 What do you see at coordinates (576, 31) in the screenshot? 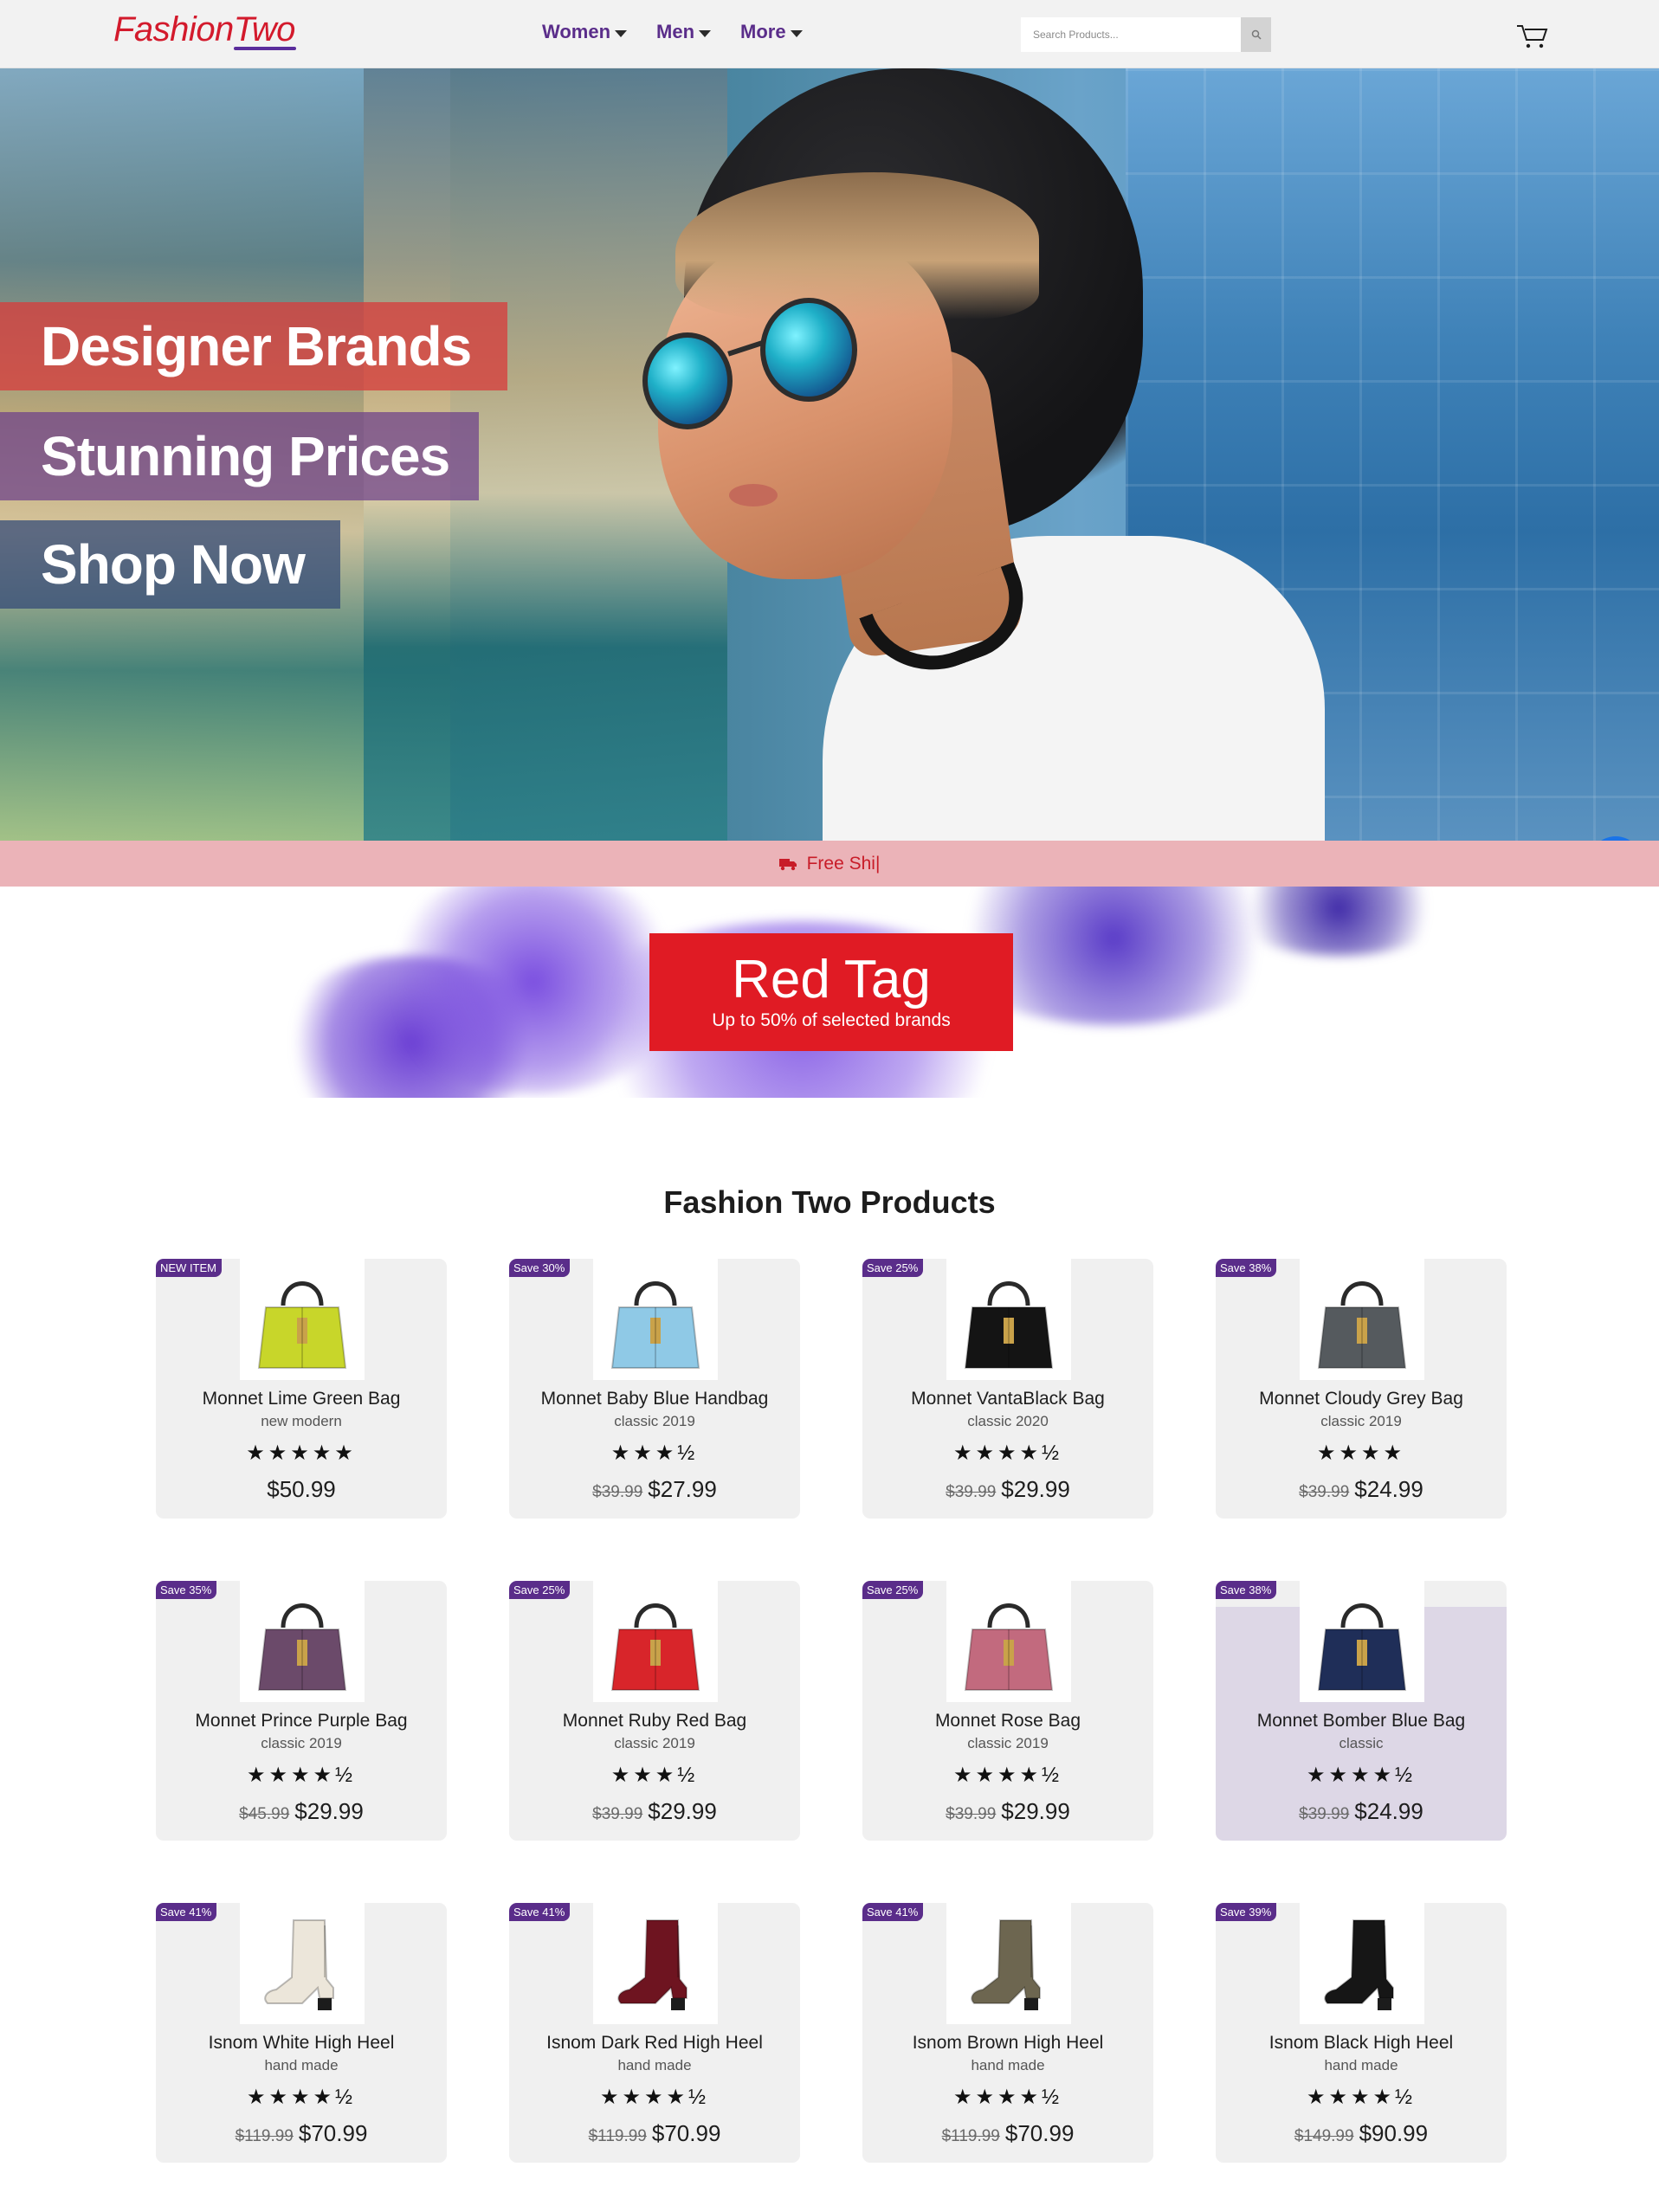
I see `nav-women-label: Women` at bounding box center [576, 31].